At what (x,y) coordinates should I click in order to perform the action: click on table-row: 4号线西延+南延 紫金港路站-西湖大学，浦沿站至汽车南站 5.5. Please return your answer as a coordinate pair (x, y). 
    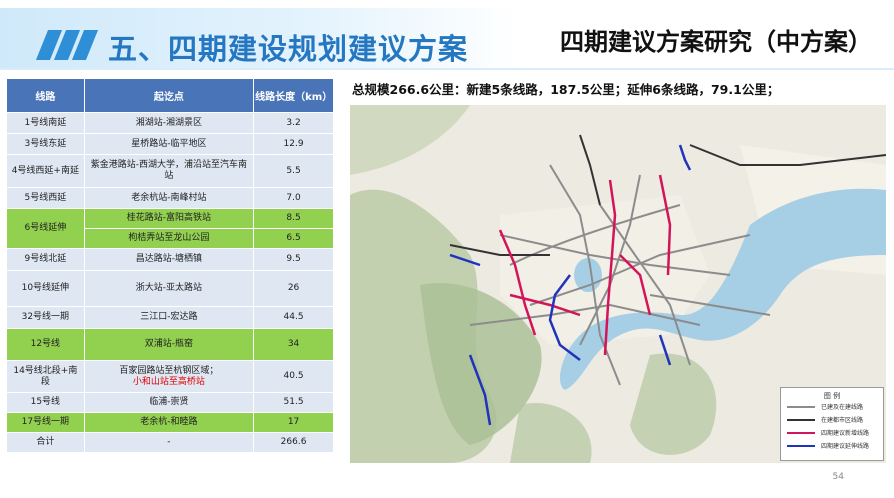
    Looking at the image, I should click on (170, 171).